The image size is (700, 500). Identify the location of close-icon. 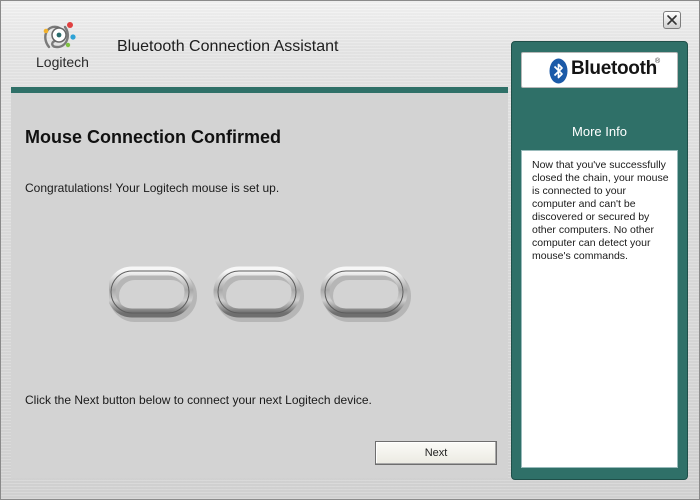
(672, 20).